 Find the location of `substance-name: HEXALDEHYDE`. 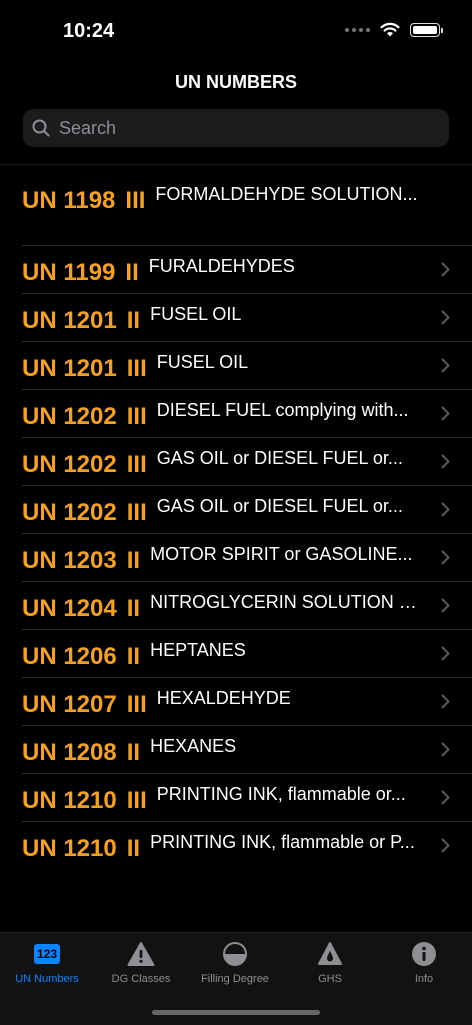

substance-name: HEXALDEHYDE is located at coordinates (223, 698).